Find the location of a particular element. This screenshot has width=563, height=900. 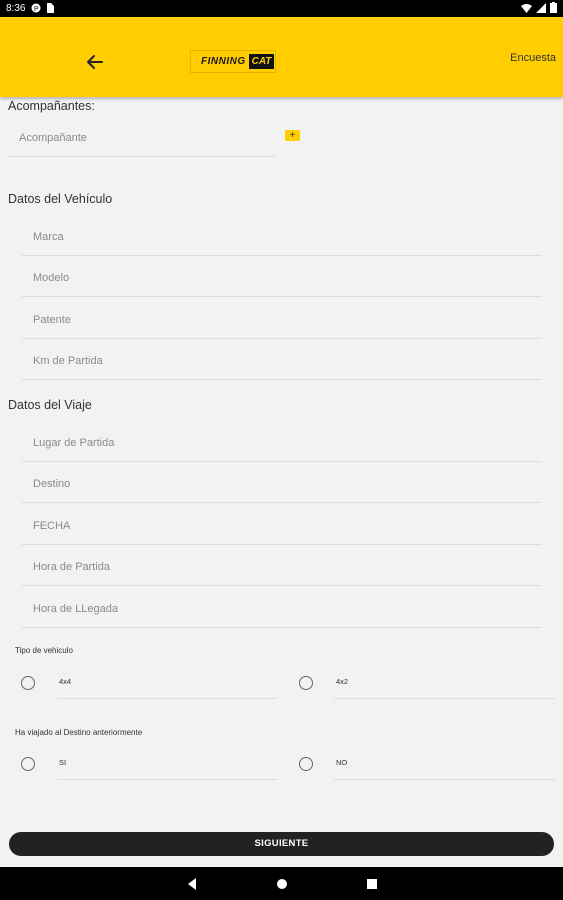

option-4x4-label: 4x4 is located at coordinates (65, 681).